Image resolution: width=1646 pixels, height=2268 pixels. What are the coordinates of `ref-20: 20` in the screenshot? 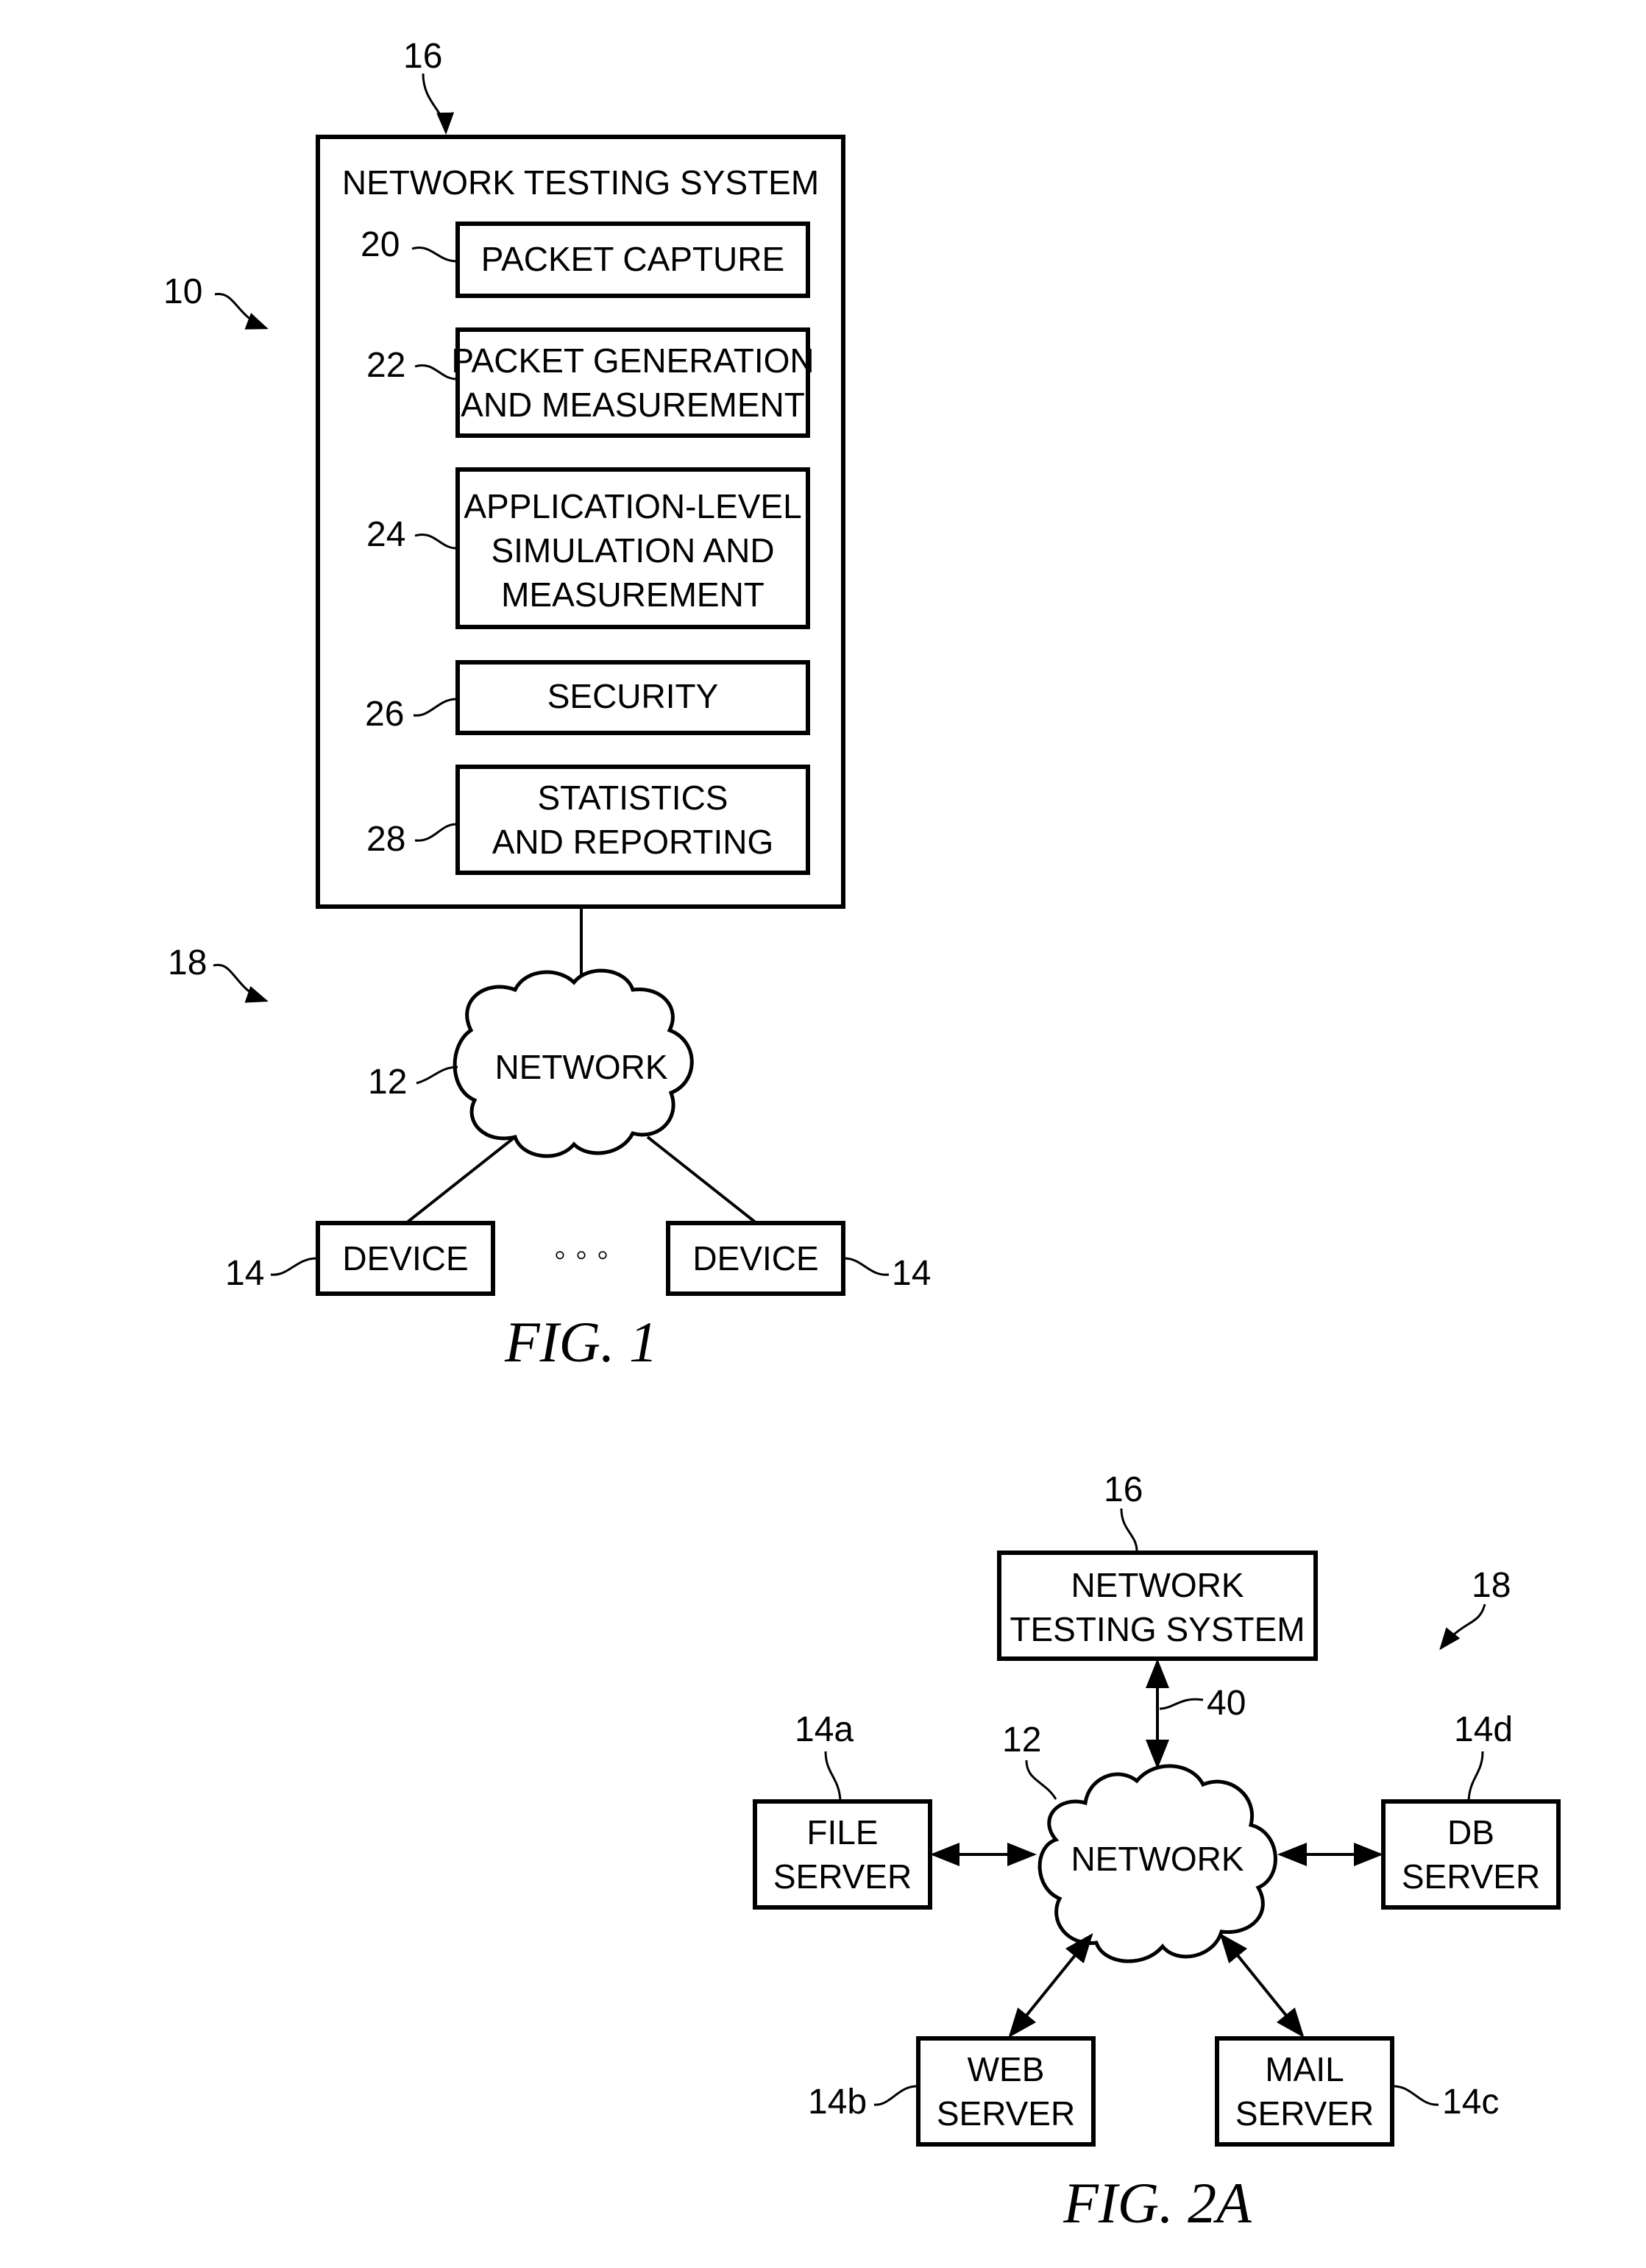 It's located at (381, 244).